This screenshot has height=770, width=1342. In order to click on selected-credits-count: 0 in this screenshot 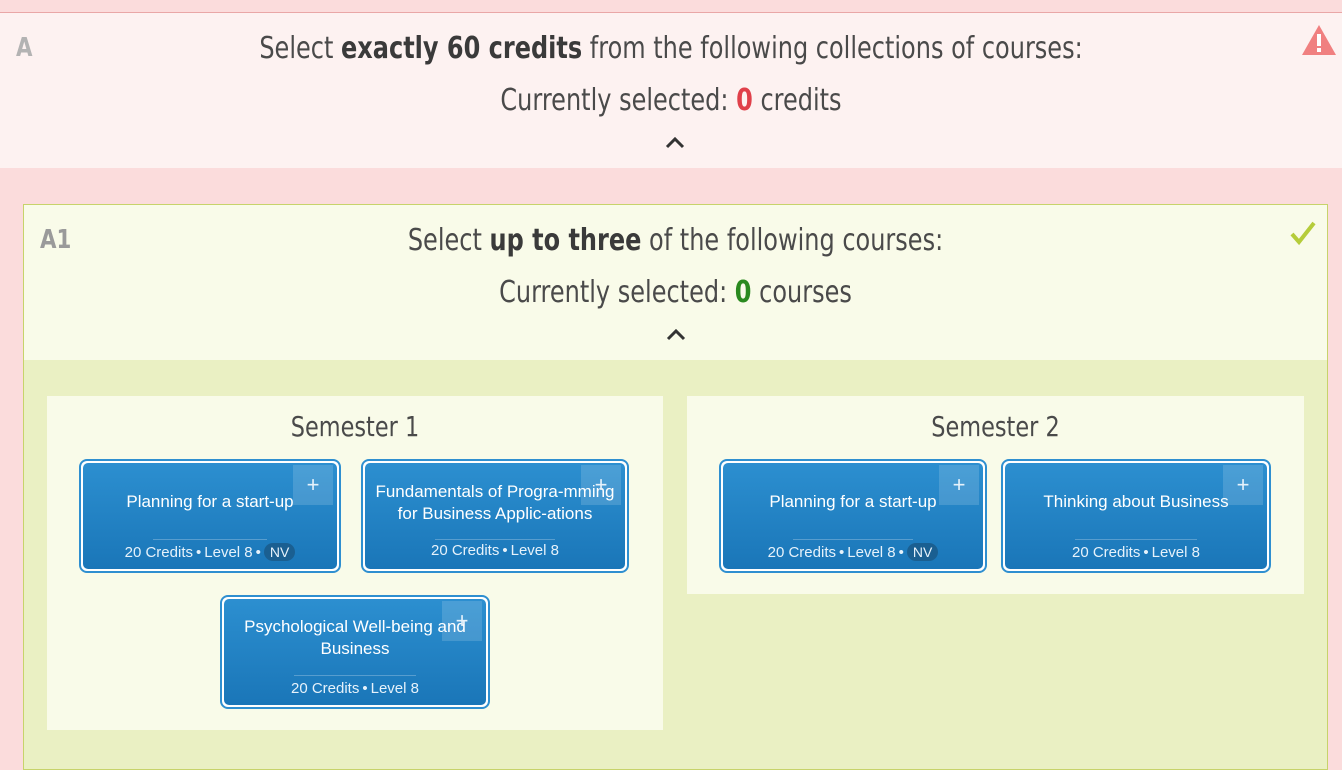, I will do `click(744, 100)`.